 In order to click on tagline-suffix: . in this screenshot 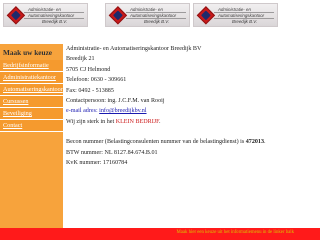, I will do `click(160, 121)`.